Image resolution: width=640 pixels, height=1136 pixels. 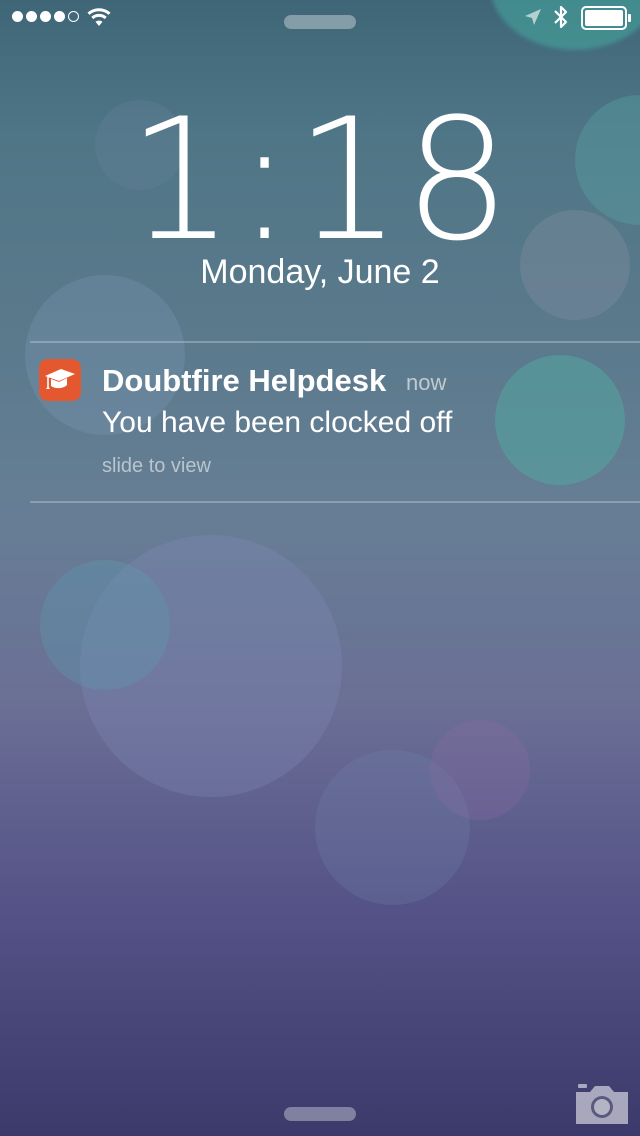 I want to click on graduation-cap-icon, so click(x=60, y=380).